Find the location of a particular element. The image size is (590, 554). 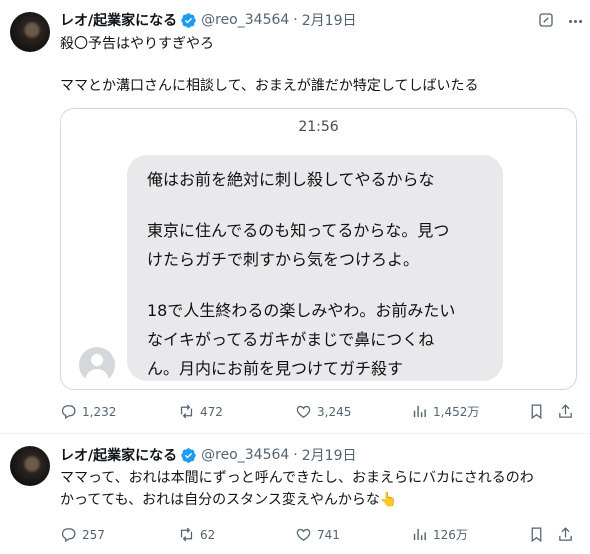

like-count: 3,245 is located at coordinates (334, 411).